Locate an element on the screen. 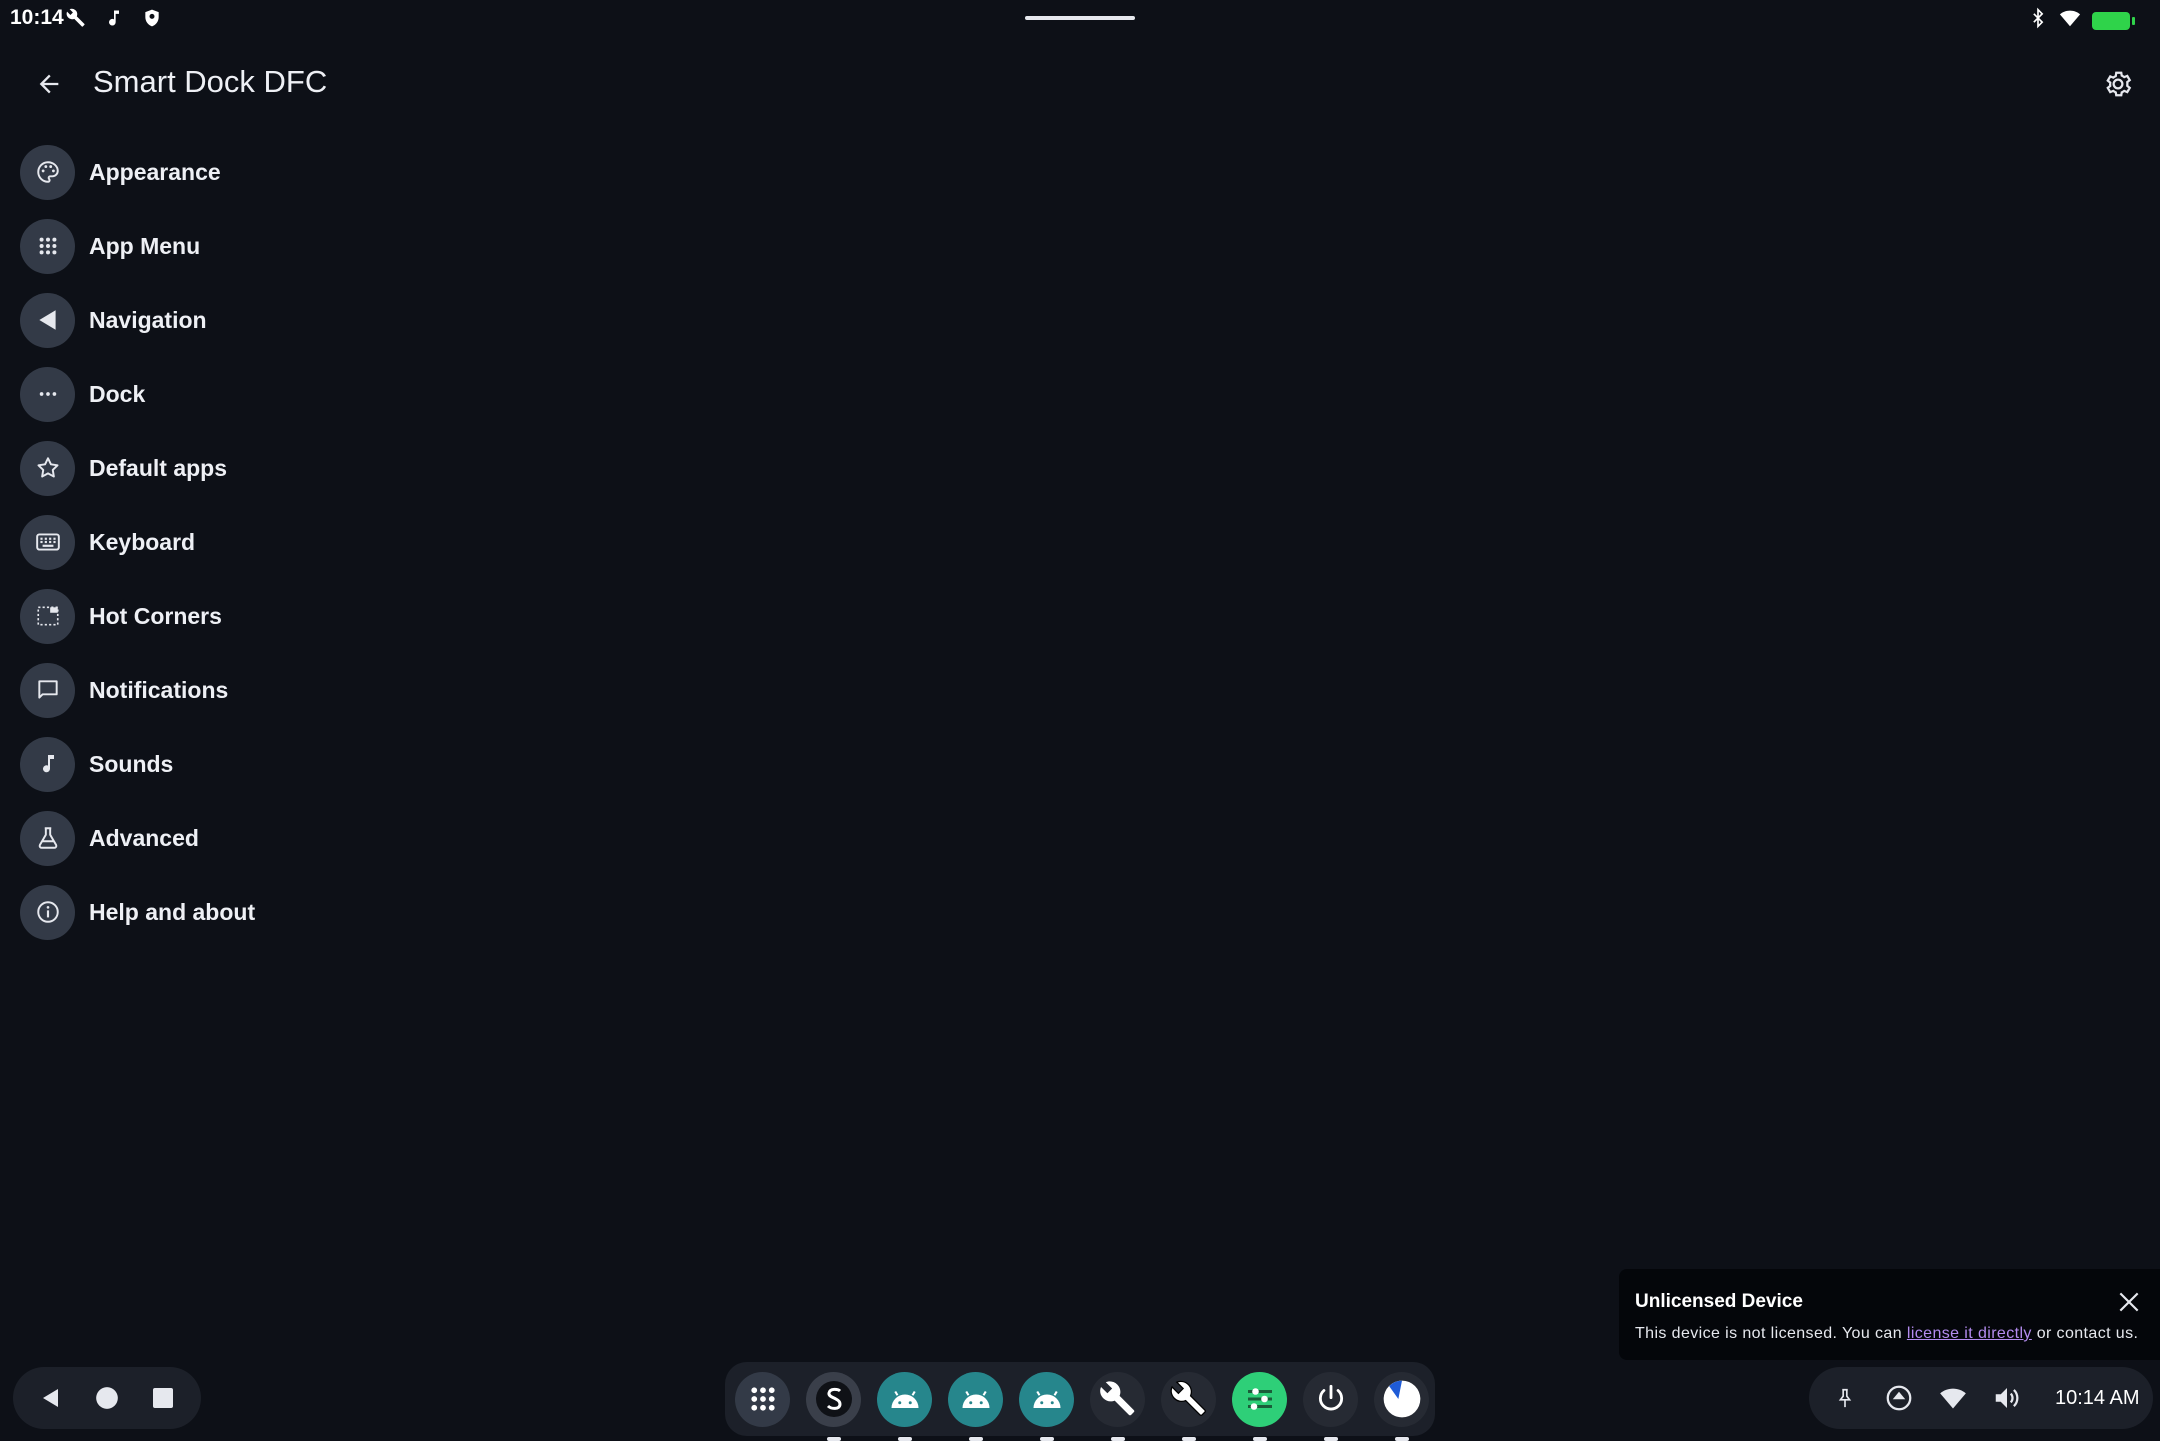 This screenshot has height=1441, width=2160. dock-app-browser is located at coordinates (1401, 1406).